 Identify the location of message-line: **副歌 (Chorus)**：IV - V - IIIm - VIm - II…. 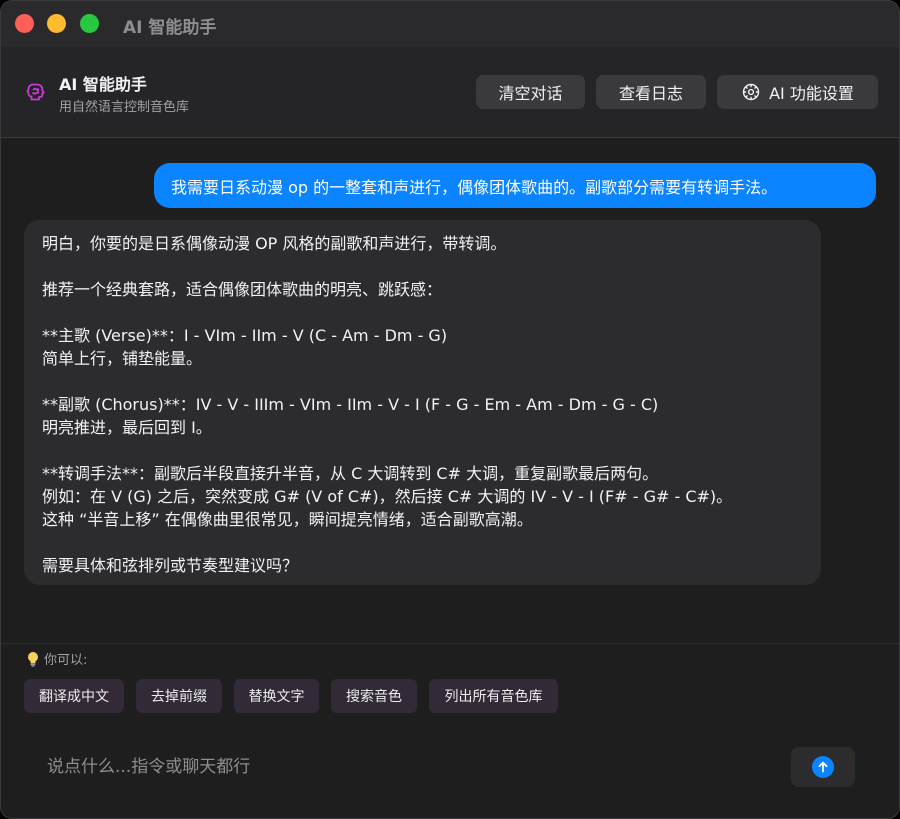
(350, 404).